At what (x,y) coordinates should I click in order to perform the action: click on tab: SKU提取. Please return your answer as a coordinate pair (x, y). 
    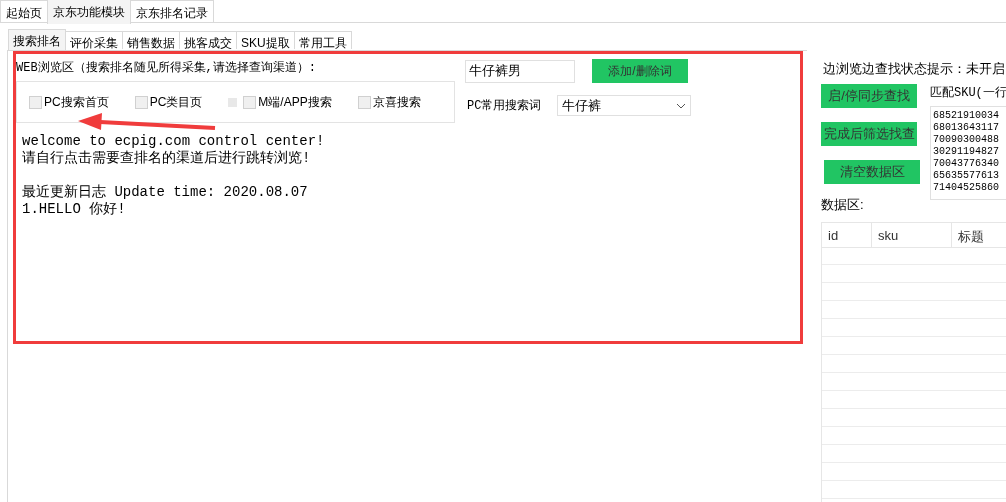
    Looking at the image, I should click on (265, 40).